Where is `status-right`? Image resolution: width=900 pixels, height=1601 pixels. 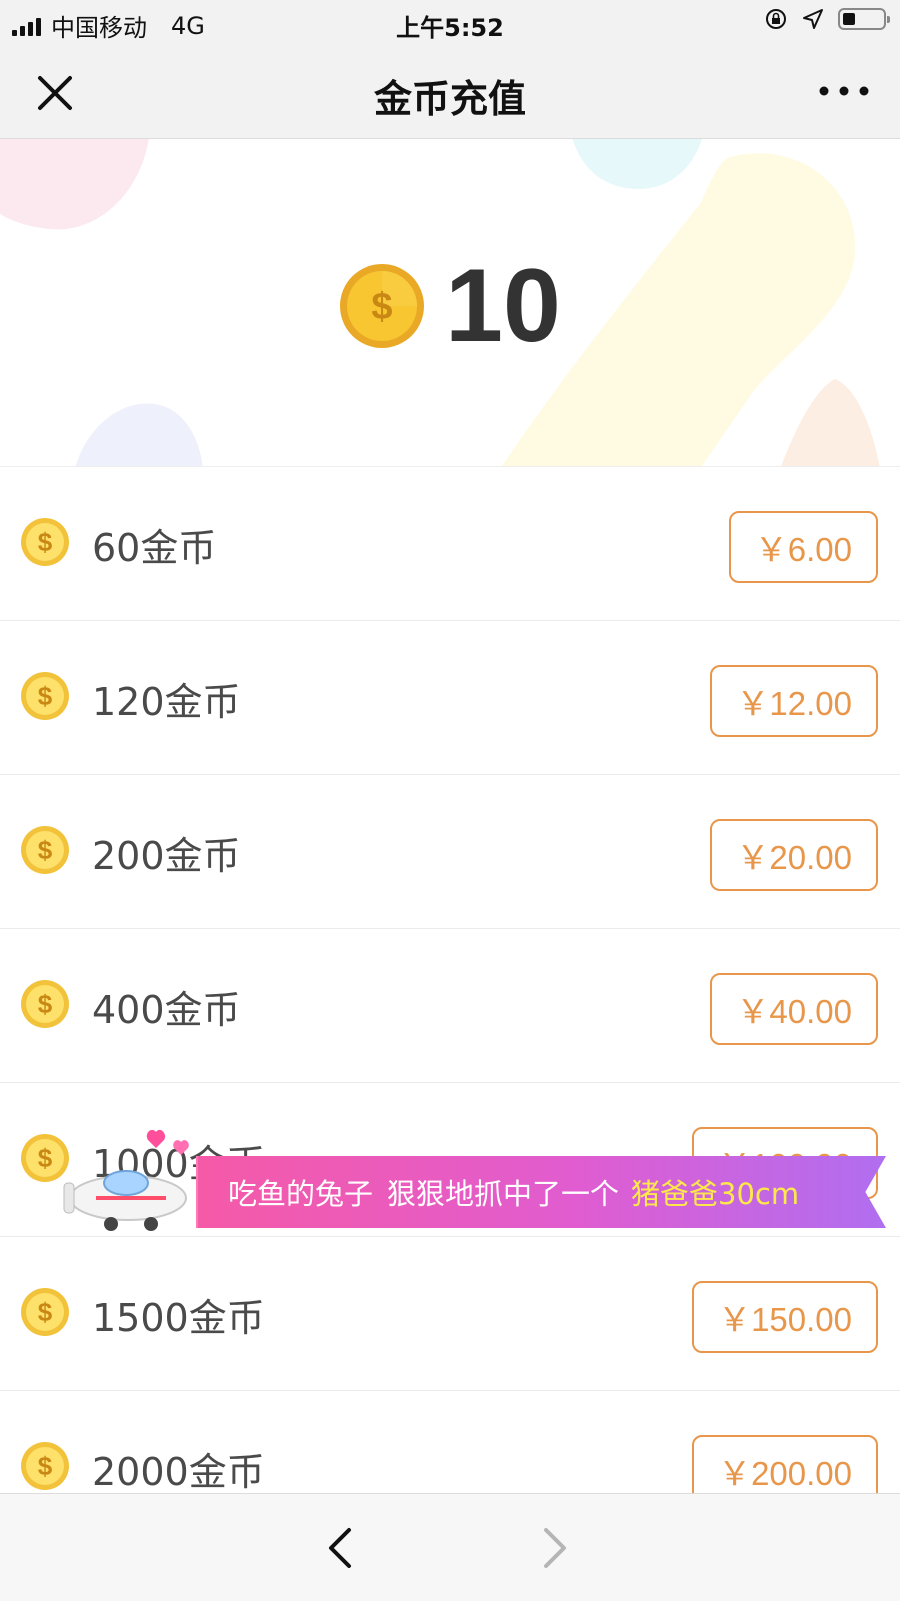
status-right is located at coordinates (827, 19).